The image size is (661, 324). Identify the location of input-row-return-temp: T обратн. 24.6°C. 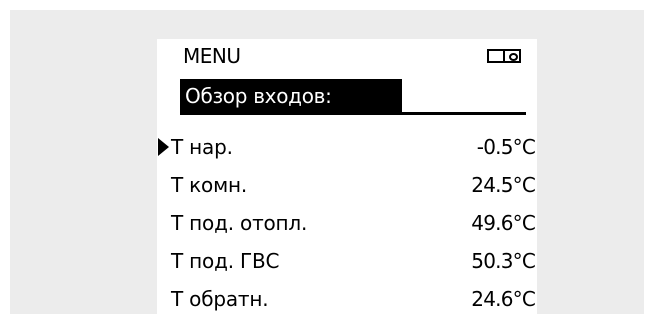
(347, 300).